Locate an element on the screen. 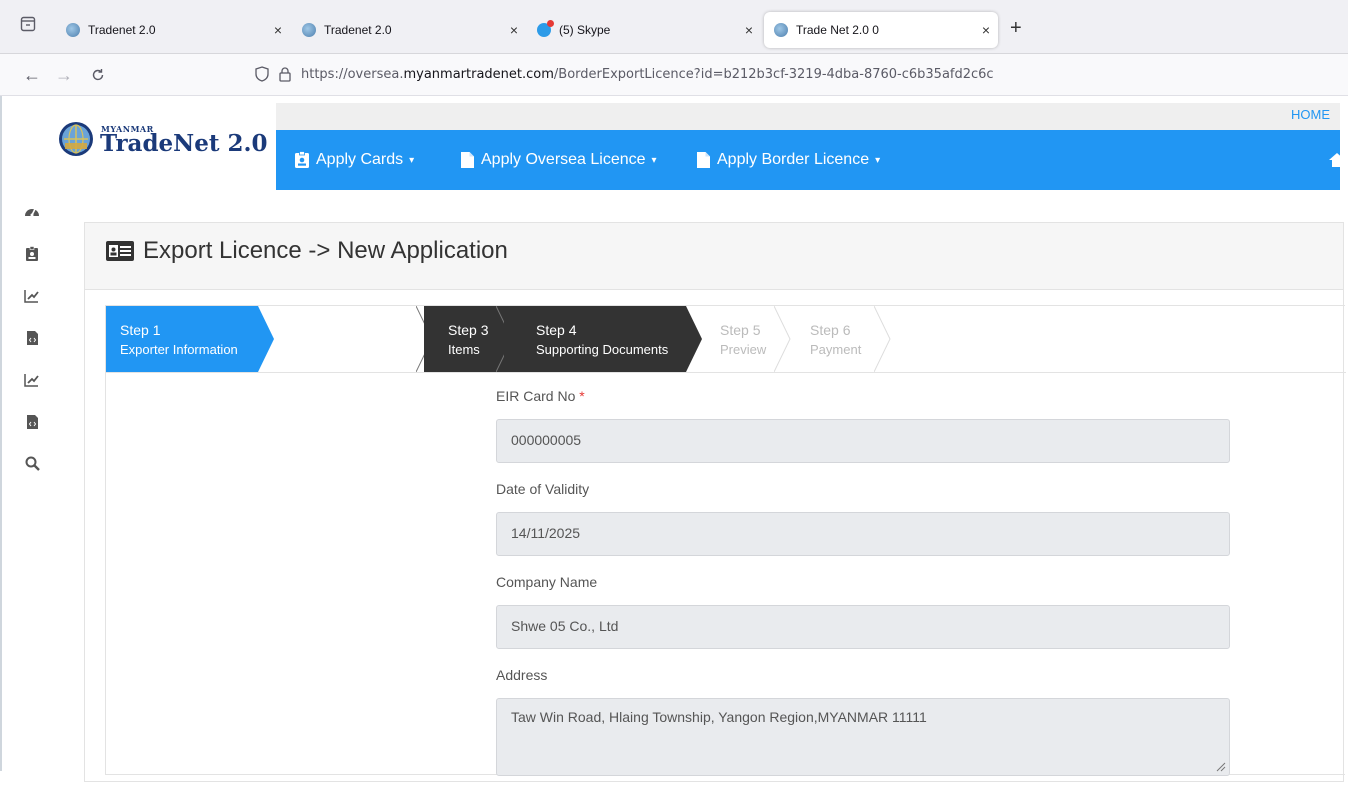  eir-card-label: EIR Card No * is located at coordinates (863, 398).